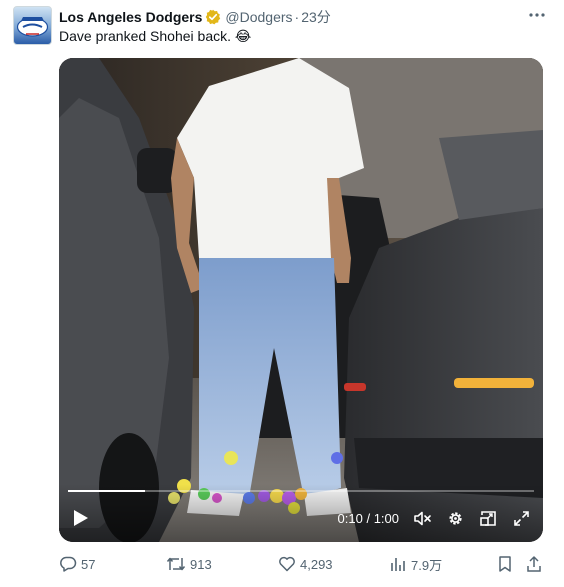 This screenshot has height=587, width=564. I want to click on avatar, so click(32, 25).